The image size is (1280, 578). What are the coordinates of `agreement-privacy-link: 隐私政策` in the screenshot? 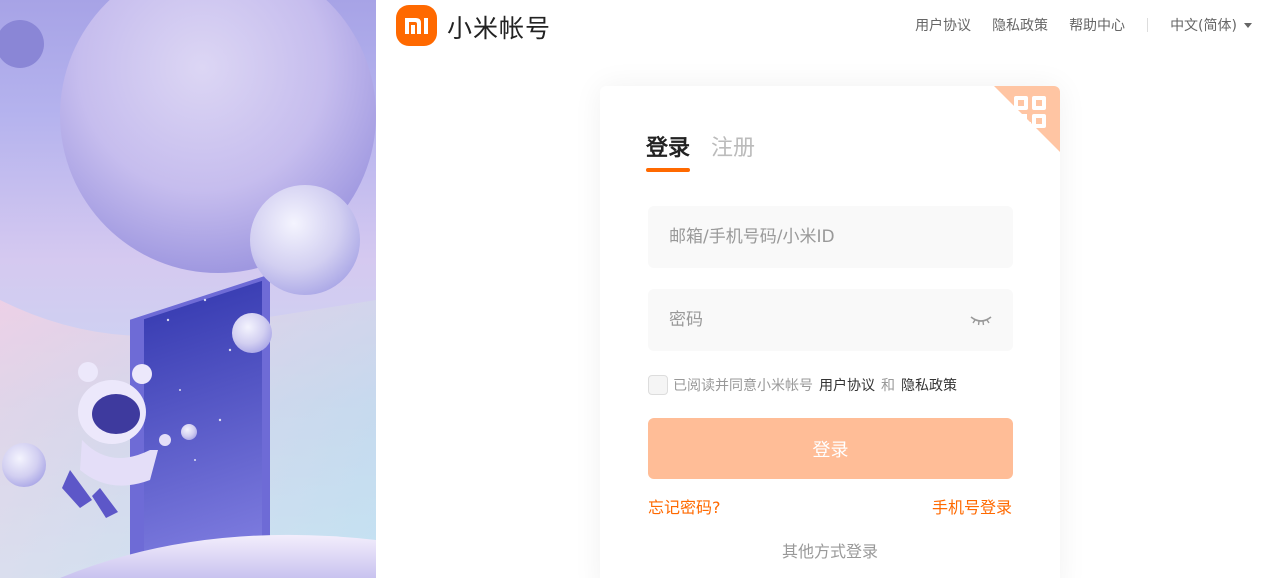 It's located at (929, 385).